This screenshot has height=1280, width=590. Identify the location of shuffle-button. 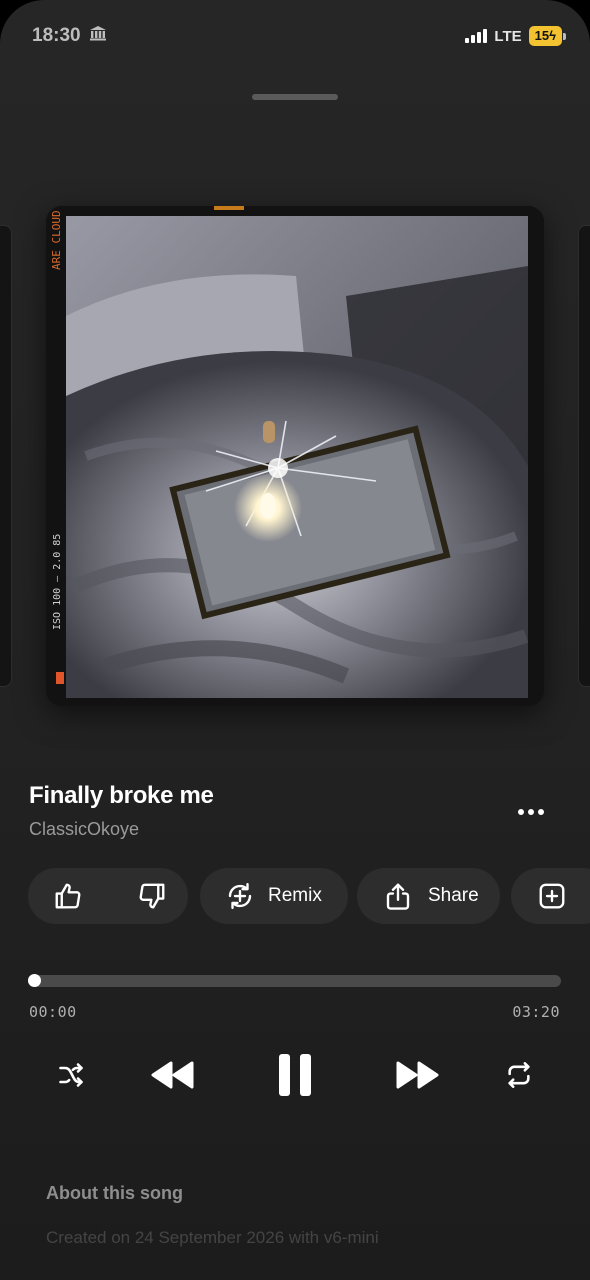
(71, 1075).